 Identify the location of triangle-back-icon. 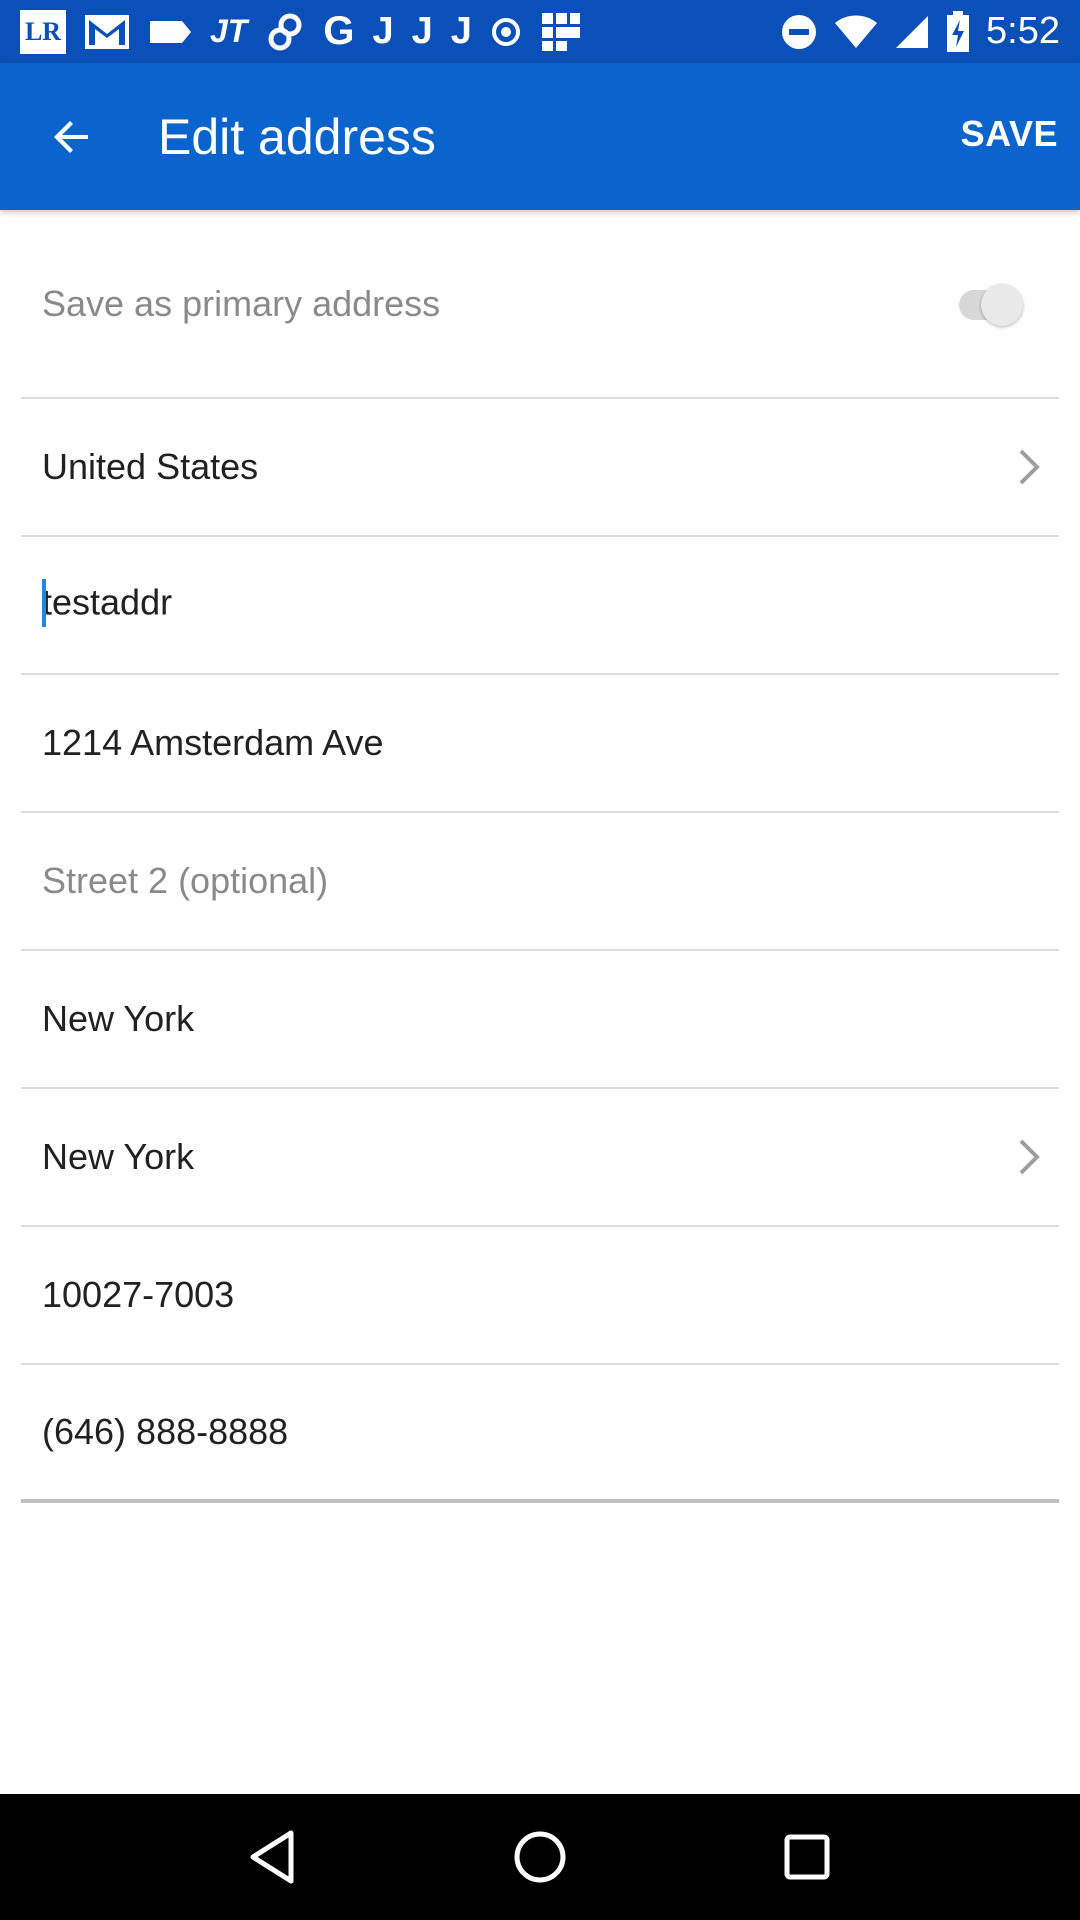
(272, 1857).